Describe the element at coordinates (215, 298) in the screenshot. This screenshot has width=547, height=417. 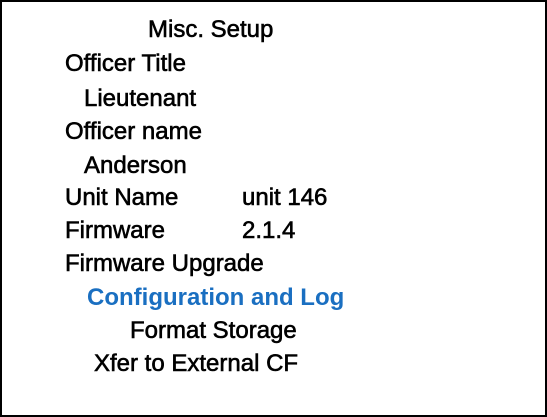
I see `configuration-and-log-menu-item: Configuration and Log` at that location.